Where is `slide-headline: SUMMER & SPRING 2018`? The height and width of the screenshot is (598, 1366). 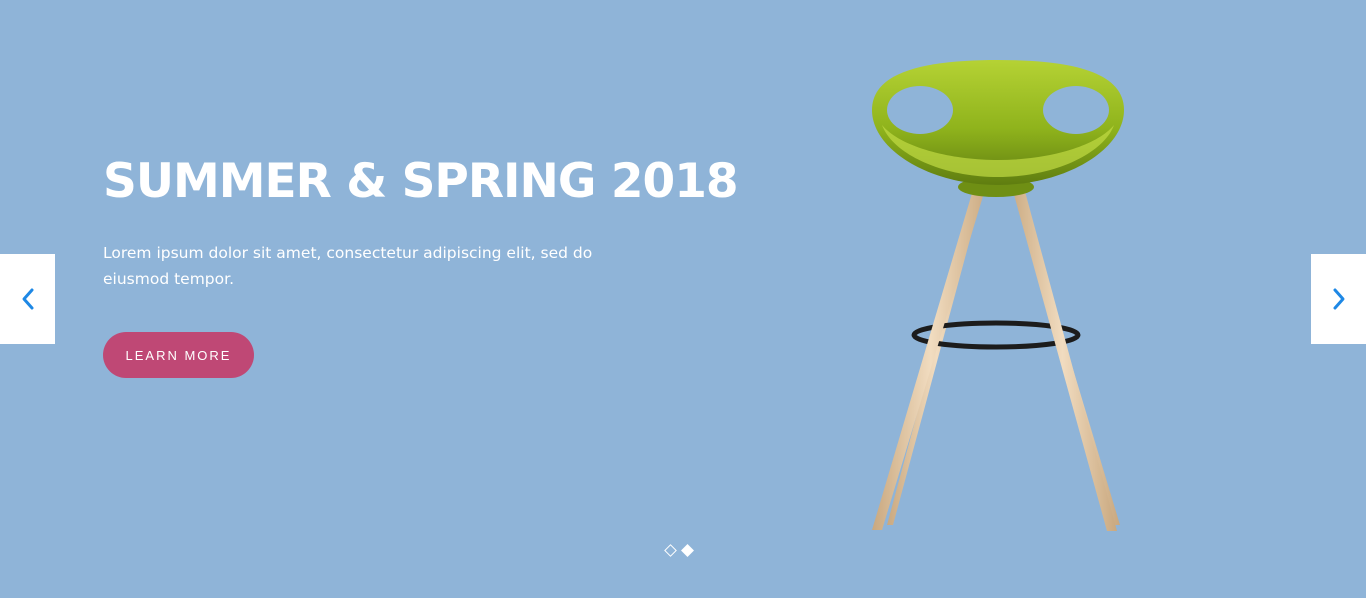 slide-headline: SUMMER & SPRING 2018 is located at coordinates (421, 181).